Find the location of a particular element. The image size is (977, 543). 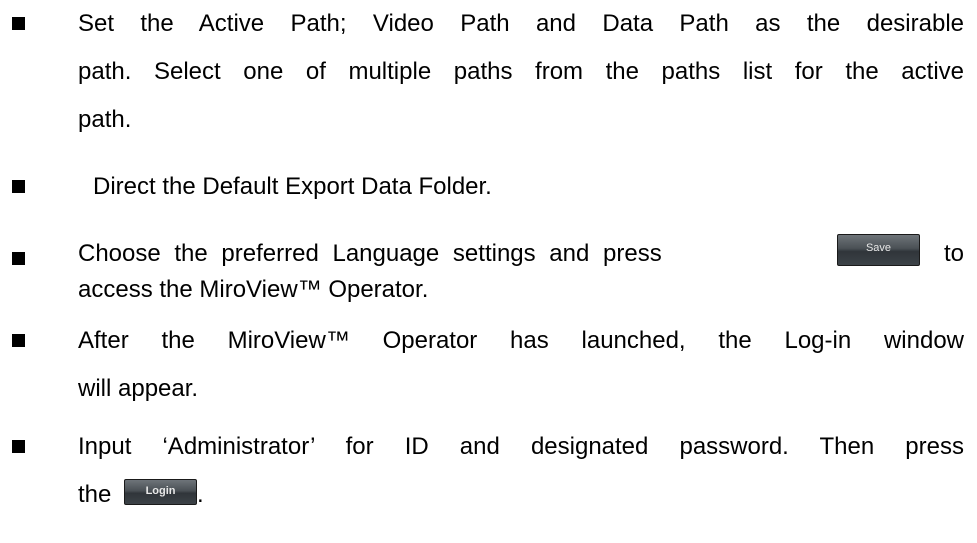

text-segment: to is located at coordinates (953, 253).